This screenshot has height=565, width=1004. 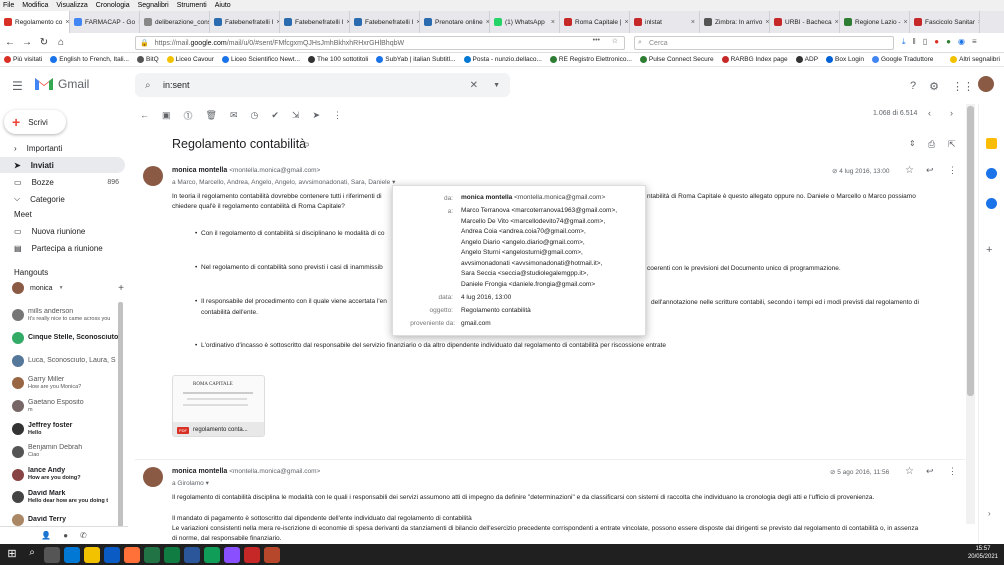 I want to click on label-important-icon: ⊃, so click(x=306, y=144).